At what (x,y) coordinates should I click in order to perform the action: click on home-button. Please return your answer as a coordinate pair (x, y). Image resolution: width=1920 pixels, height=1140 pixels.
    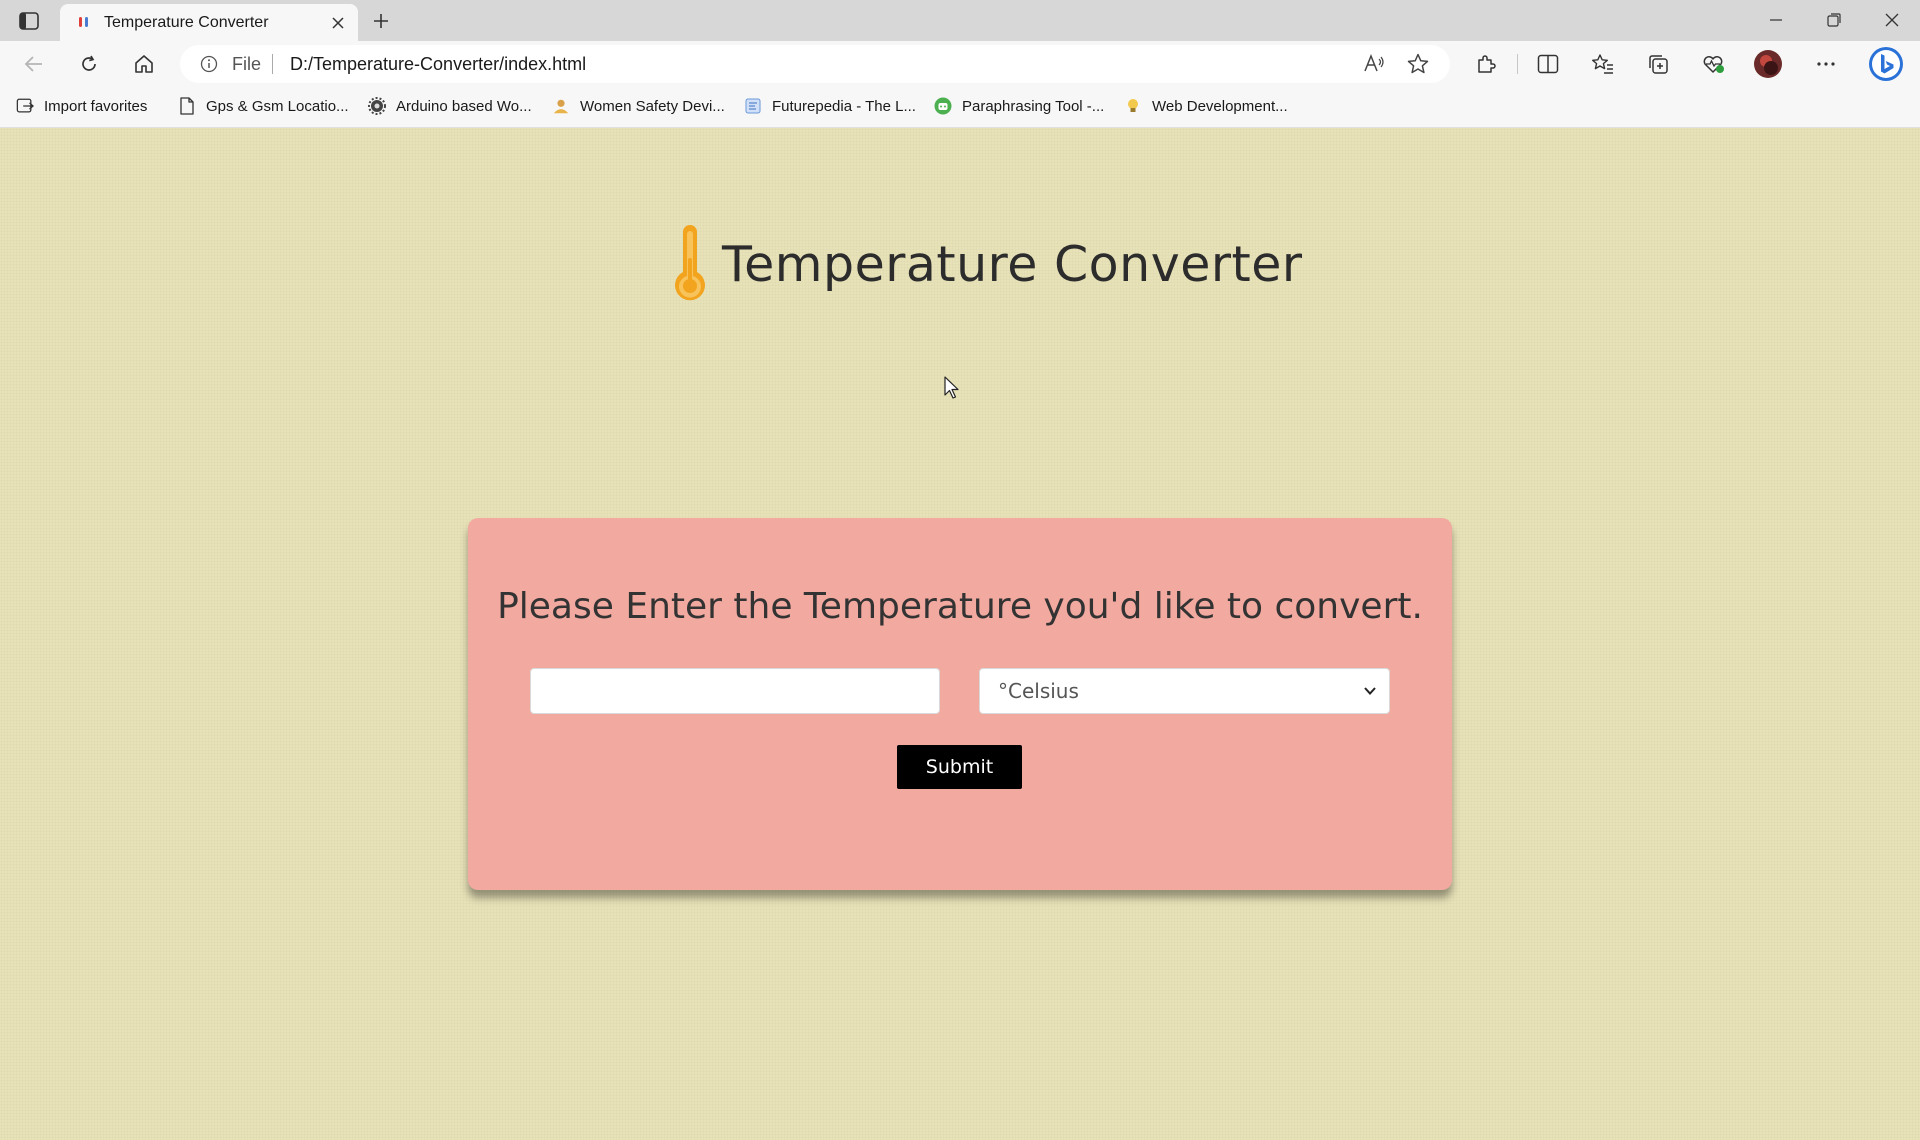
    Looking at the image, I should click on (144, 64).